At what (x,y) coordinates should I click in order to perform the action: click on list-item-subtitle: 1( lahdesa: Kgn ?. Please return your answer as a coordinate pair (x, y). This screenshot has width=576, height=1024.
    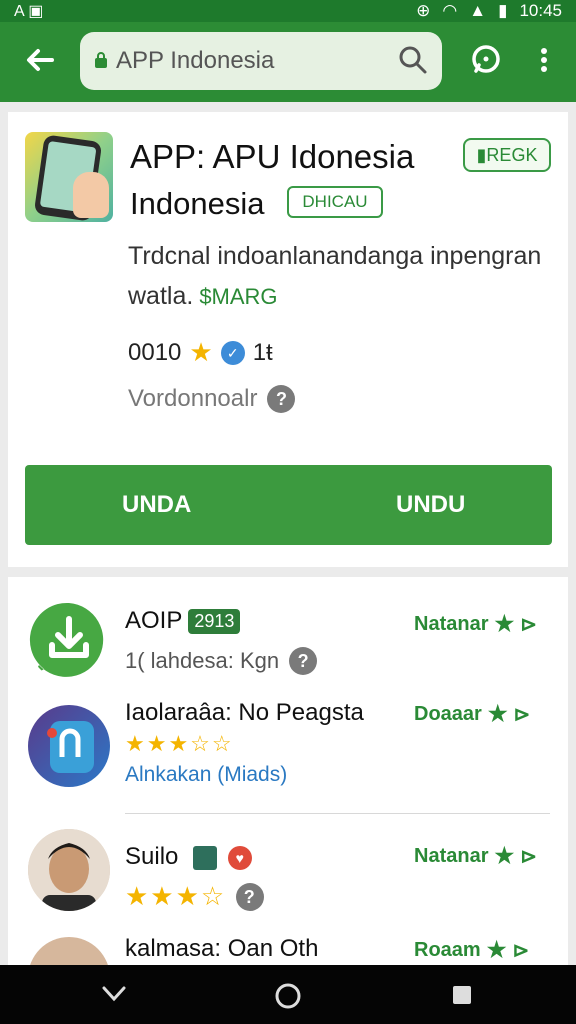
    Looking at the image, I should click on (221, 661).